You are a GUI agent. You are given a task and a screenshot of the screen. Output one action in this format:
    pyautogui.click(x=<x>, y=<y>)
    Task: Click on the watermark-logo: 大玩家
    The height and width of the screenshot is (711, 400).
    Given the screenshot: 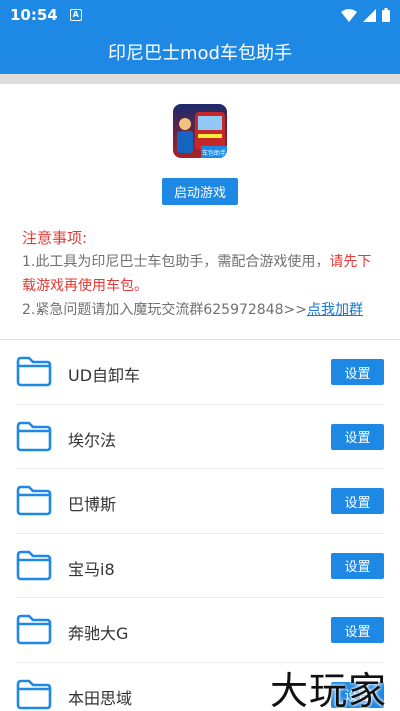 What is the action you would take?
    pyautogui.click(x=329, y=690)
    